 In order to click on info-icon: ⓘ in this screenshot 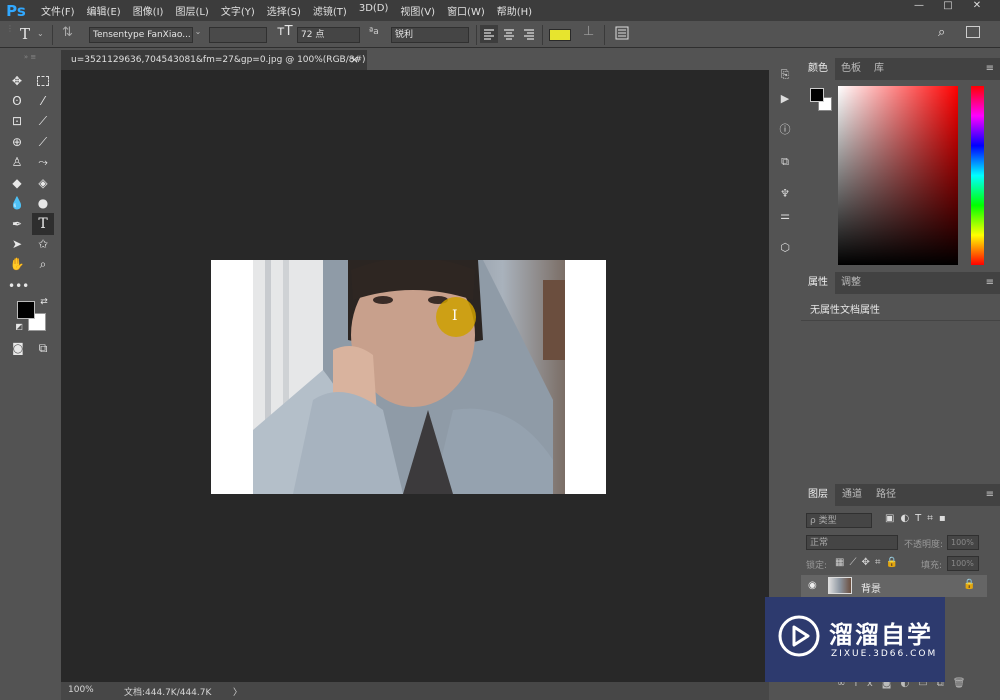, I will do `click(785, 130)`.